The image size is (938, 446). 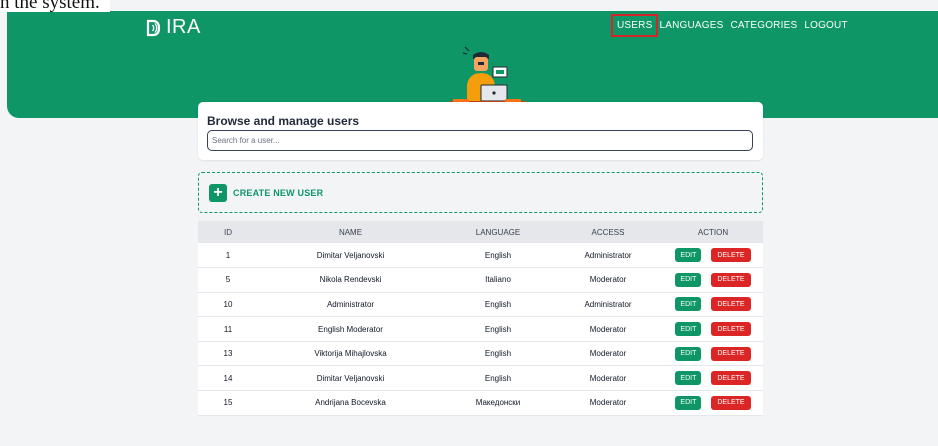 What do you see at coordinates (228, 403) in the screenshot?
I see `cell-id: 15` at bounding box center [228, 403].